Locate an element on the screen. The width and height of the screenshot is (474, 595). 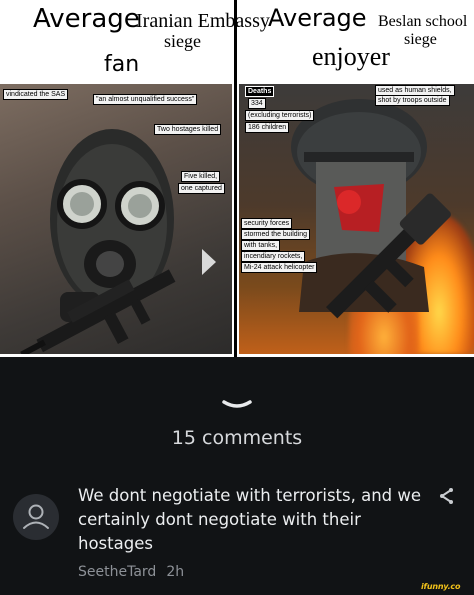
comments-count: 15 comments is located at coordinates (237, 438).